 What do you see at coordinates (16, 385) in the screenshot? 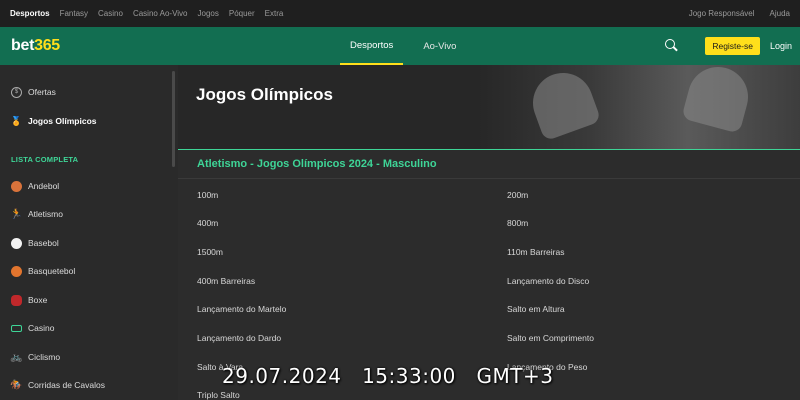
I see `horse-racing-icon: 🏇` at bounding box center [16, 385].